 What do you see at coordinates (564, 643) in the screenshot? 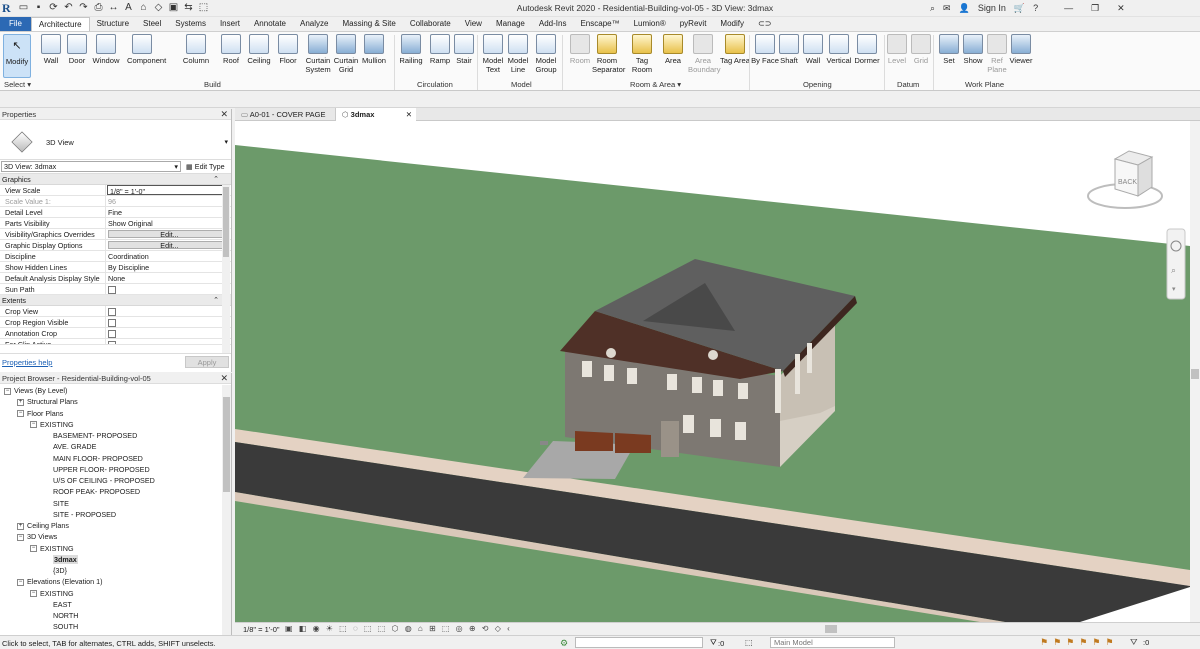
I see `workset-icon: ⚙` at bounding box center [564, 643].